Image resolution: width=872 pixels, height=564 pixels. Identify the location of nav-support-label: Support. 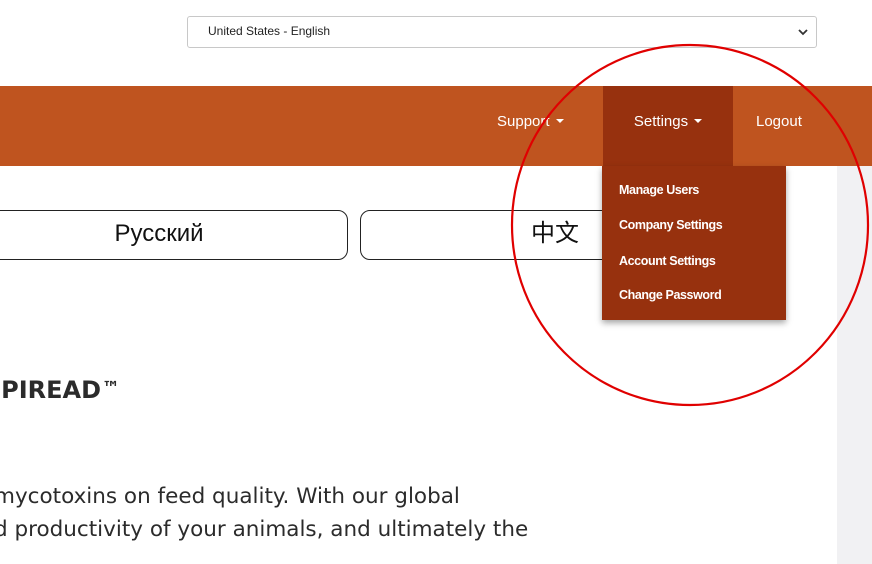
(523, 121).